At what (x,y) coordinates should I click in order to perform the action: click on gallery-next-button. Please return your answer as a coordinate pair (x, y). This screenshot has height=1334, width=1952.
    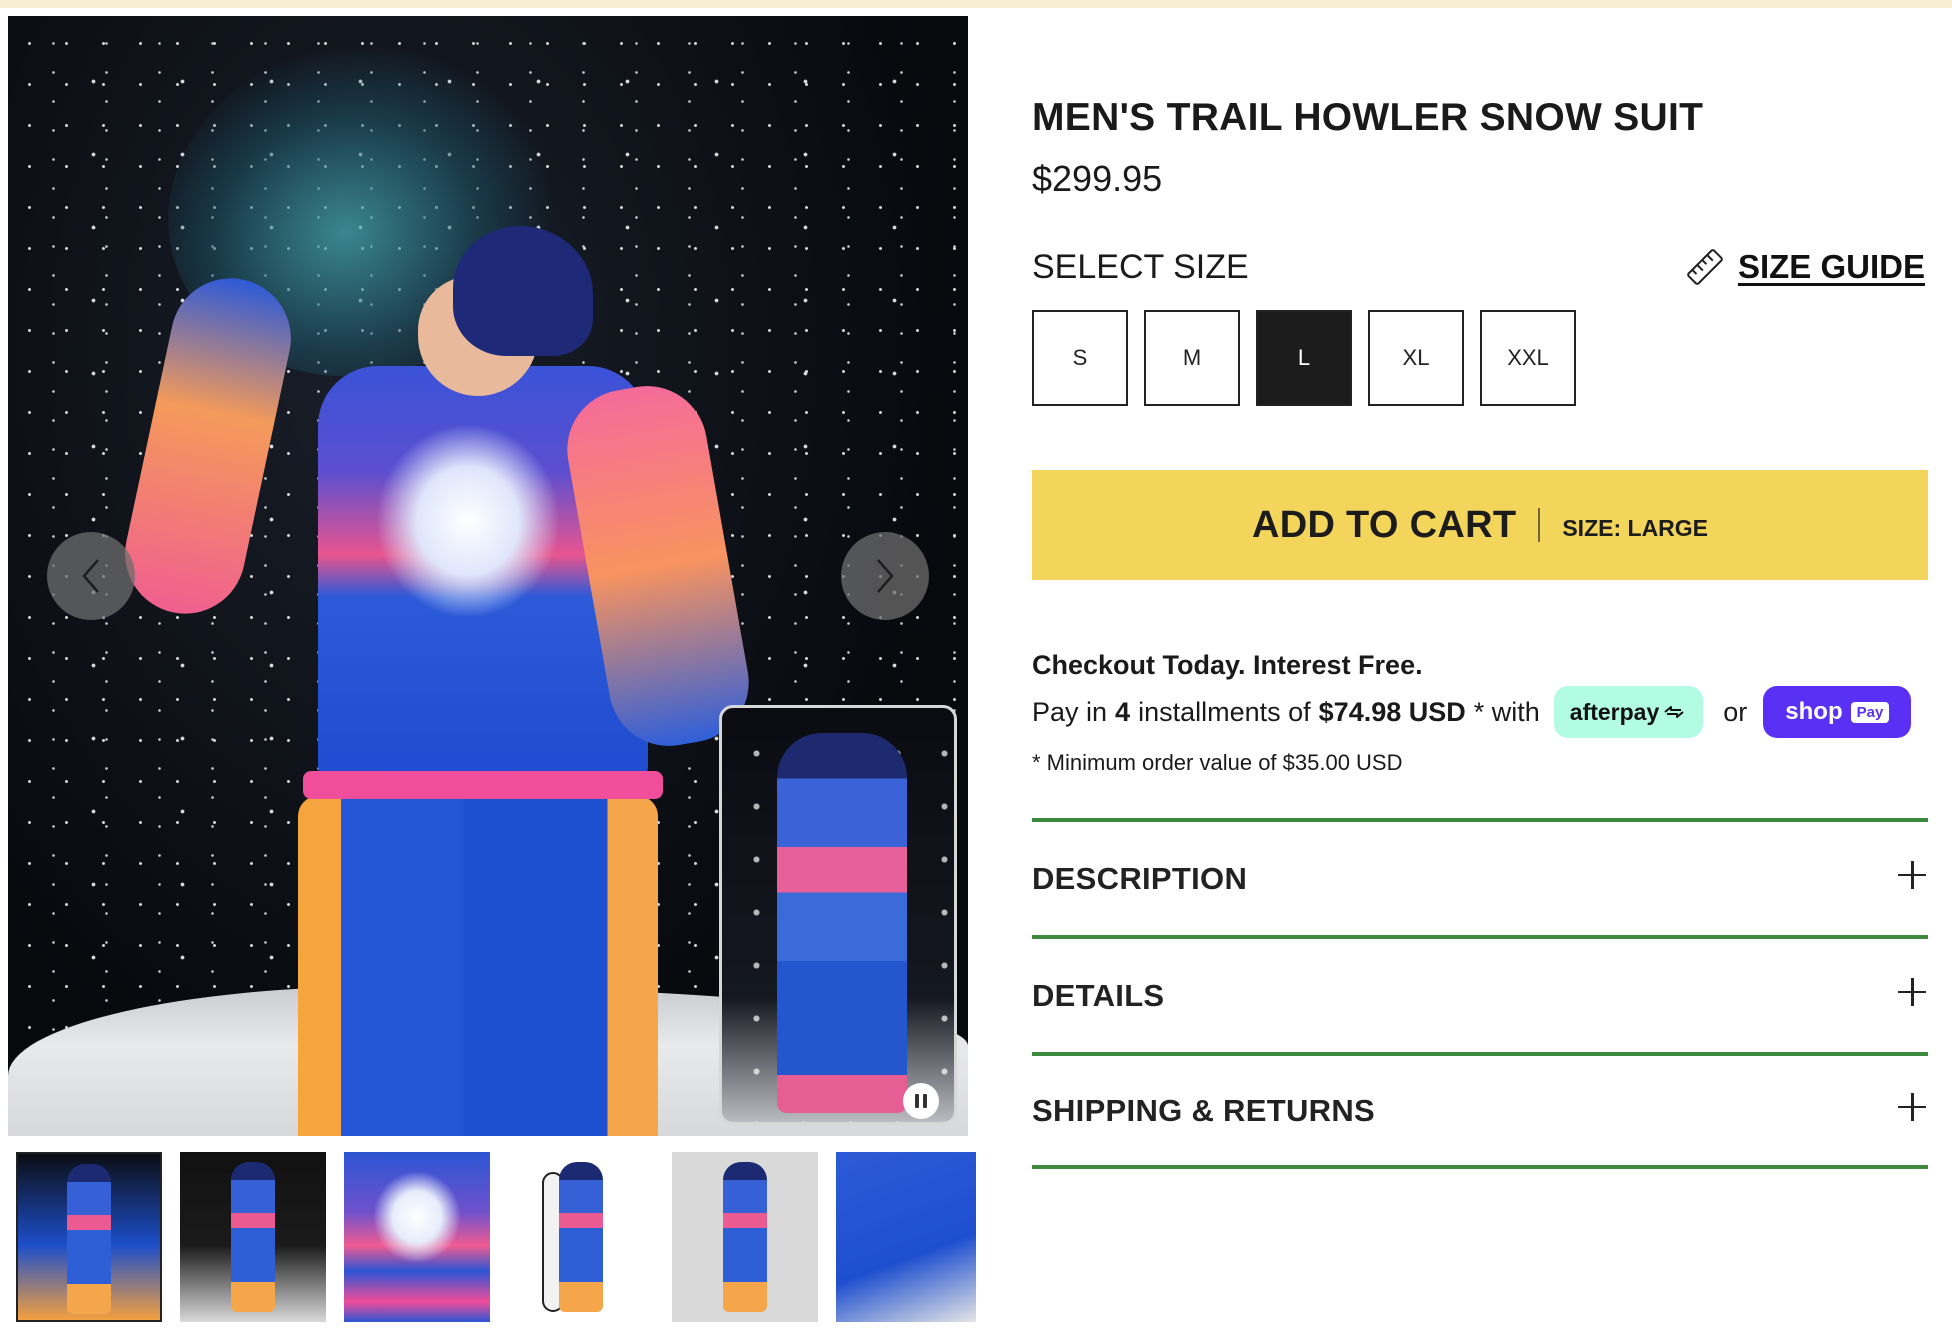
    Looking at the image, I should click on (885, 576).